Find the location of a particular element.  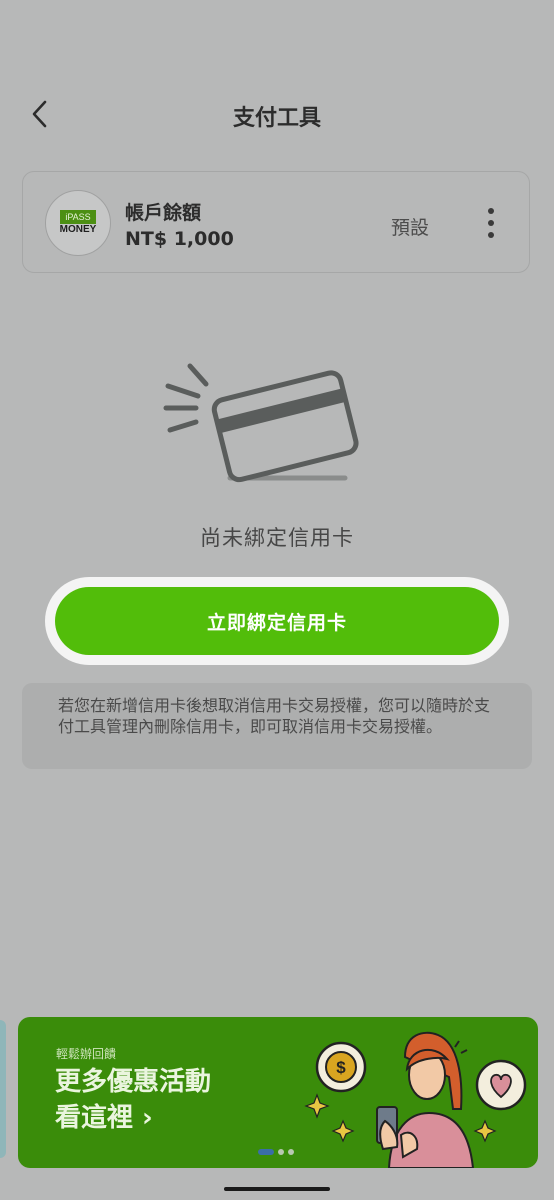

carousel-dot-active is located at coordinates (266, 1152).